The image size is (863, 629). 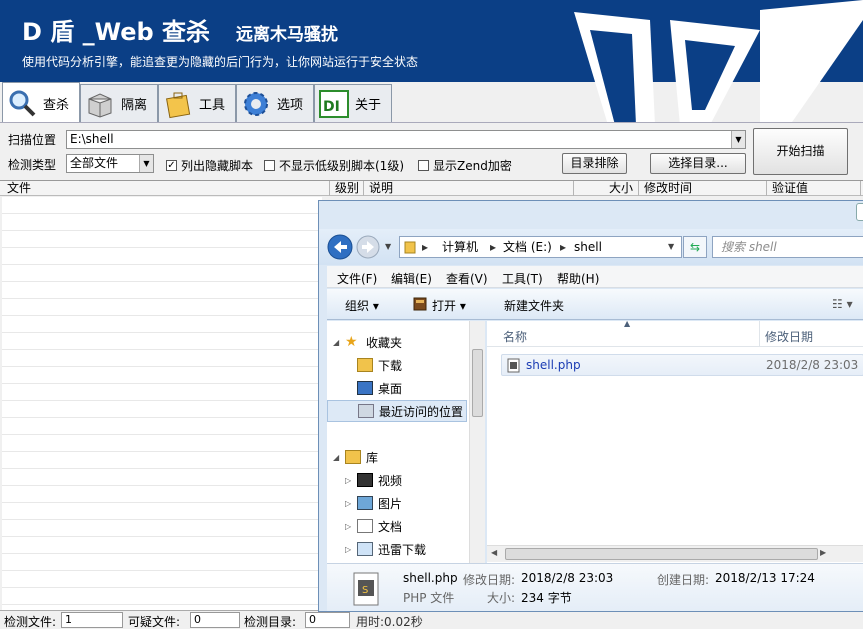 What do you see at coordinates (116, 32) in the screenshot?
I see `banner-title: D 盾 _Web 查杀` at bounding box center [116, 32].